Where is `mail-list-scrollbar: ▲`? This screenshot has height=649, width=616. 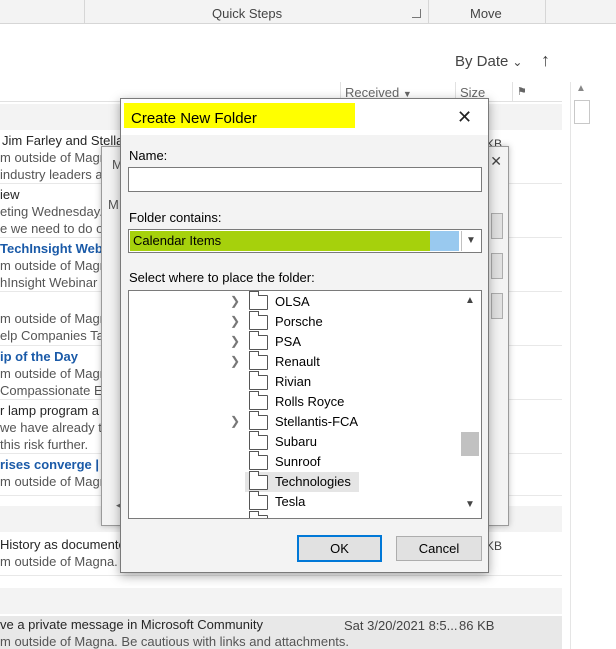 mail-list-scrollbar: ▲ is located at coordinates (581, 365).